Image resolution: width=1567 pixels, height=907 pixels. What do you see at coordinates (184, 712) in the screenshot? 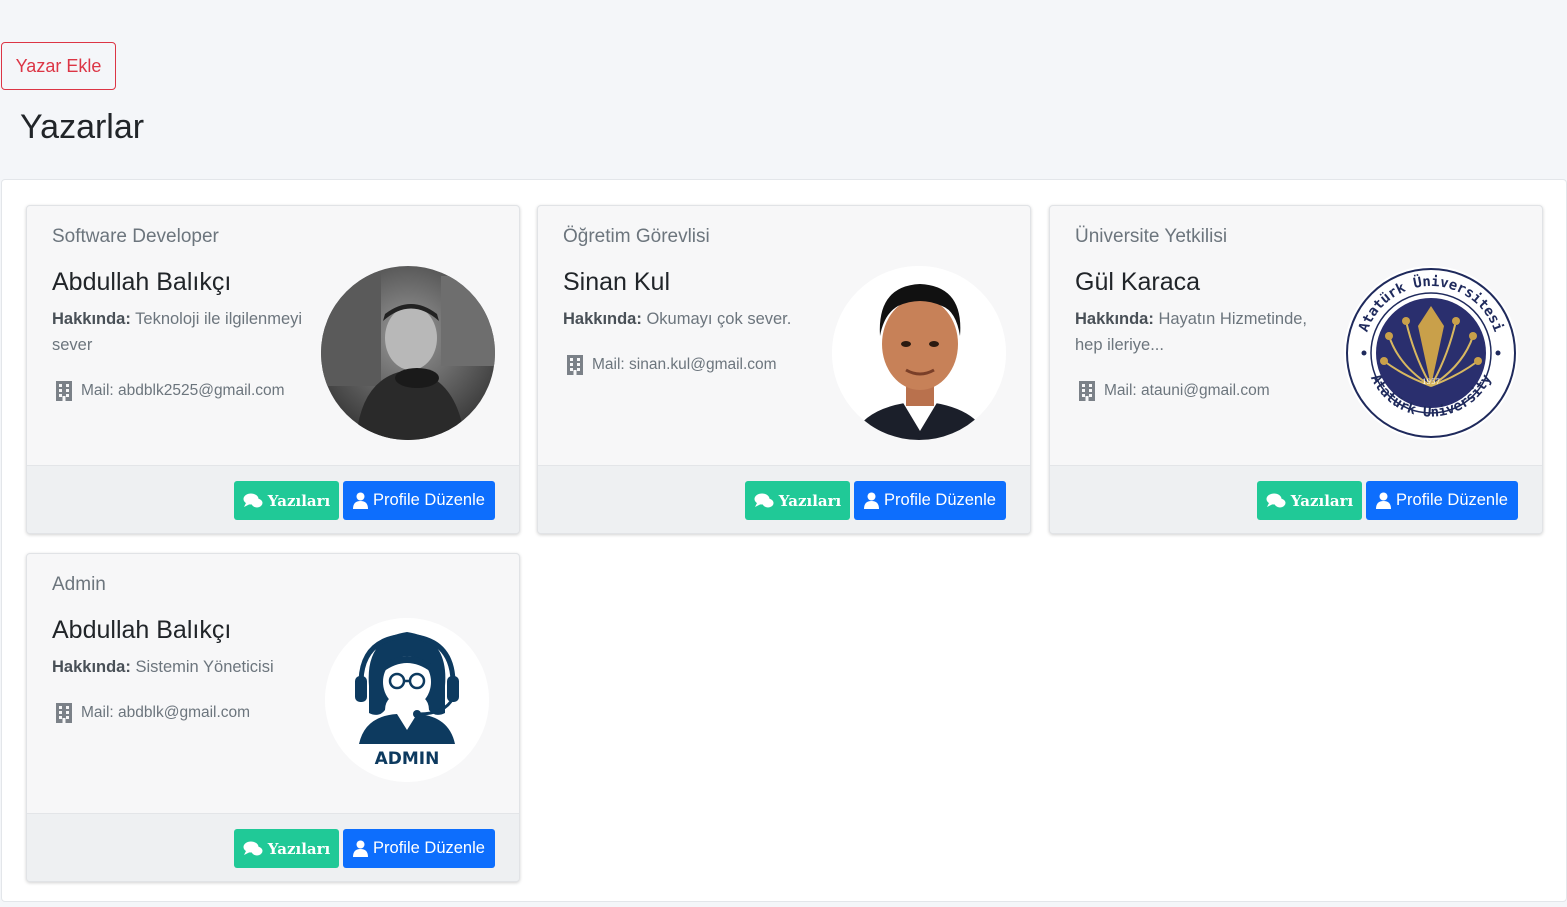
I see `mail-address: abdblk@gmail.com` at bounding box center [184, 712].